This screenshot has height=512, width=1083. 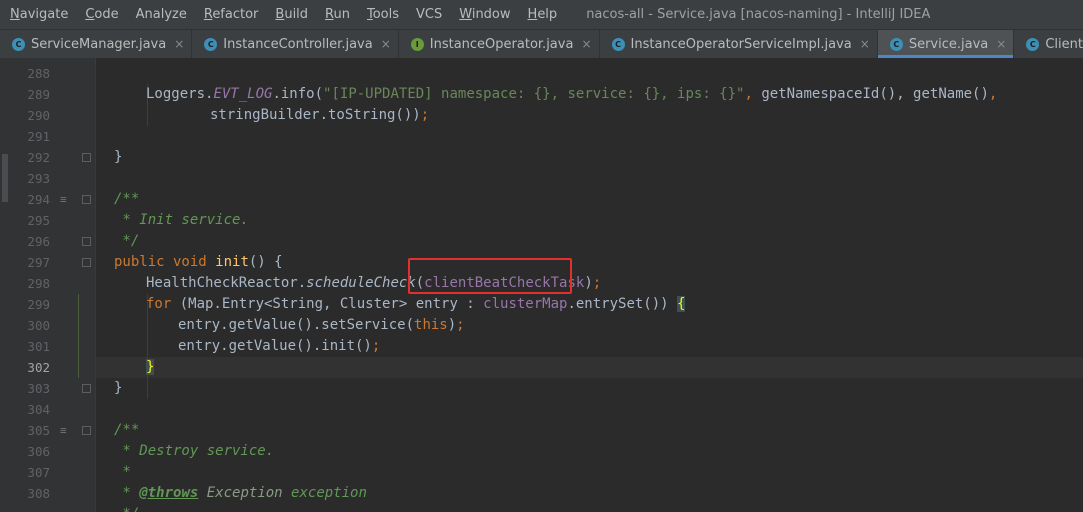 What do you see at coordinates (1064, 44) in the screenshot?
I see `tab-label: ClientBeatCheckTask.java` at bounding box center [1064, 44].